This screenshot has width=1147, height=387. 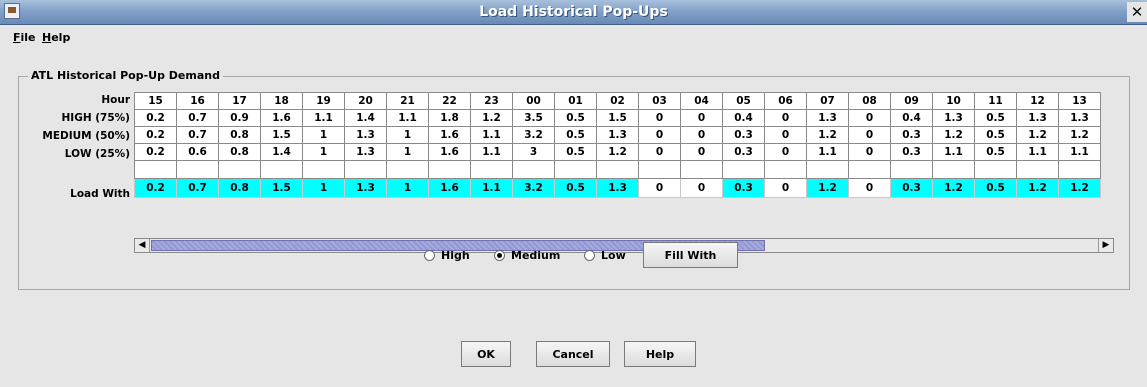 I want to click on medium-cell: 3.2, so click(x=533, y=135).